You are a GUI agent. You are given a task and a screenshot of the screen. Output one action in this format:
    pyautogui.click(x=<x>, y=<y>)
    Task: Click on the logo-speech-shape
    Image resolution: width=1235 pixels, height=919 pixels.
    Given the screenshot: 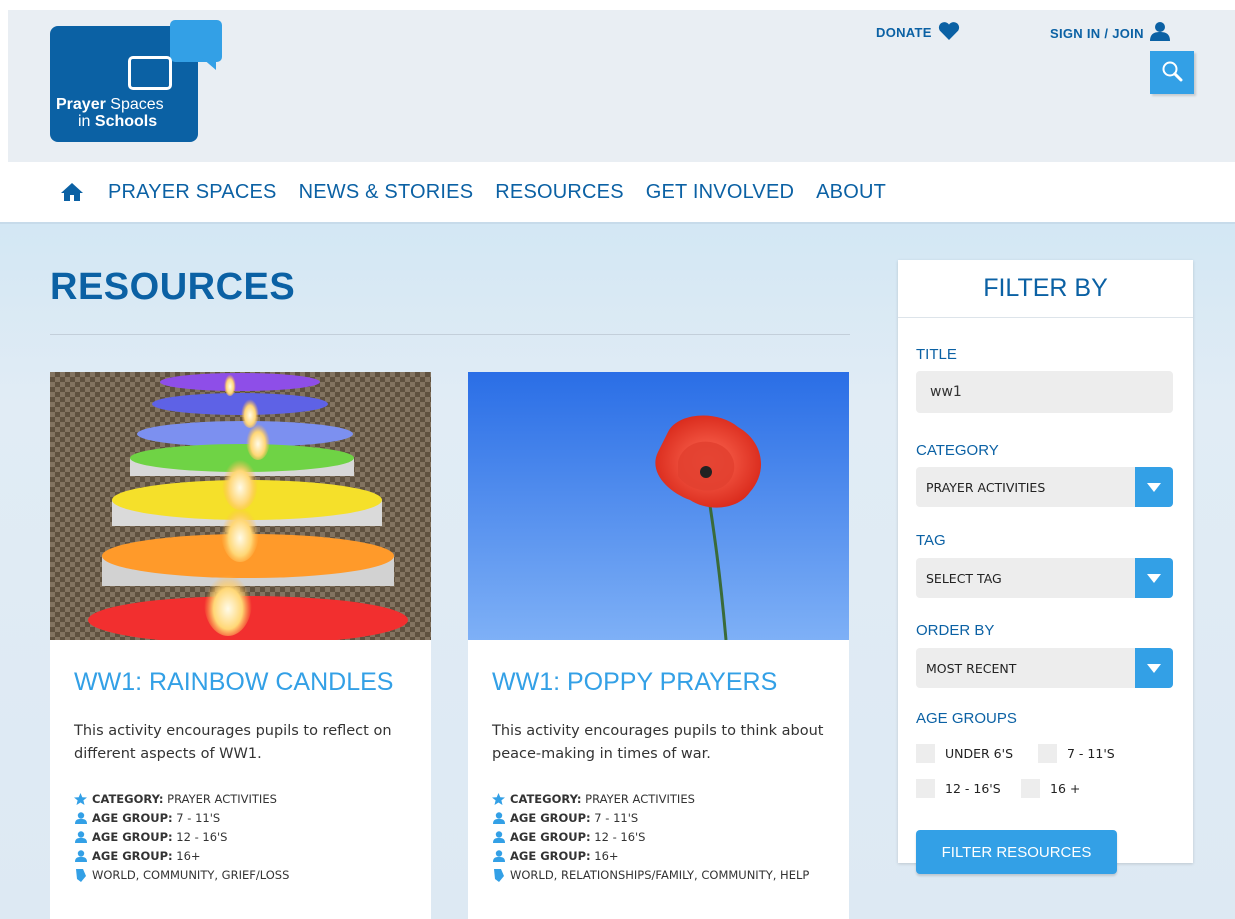 What is the action you would take?
    pyautogui.click(x=150, y=73)
    